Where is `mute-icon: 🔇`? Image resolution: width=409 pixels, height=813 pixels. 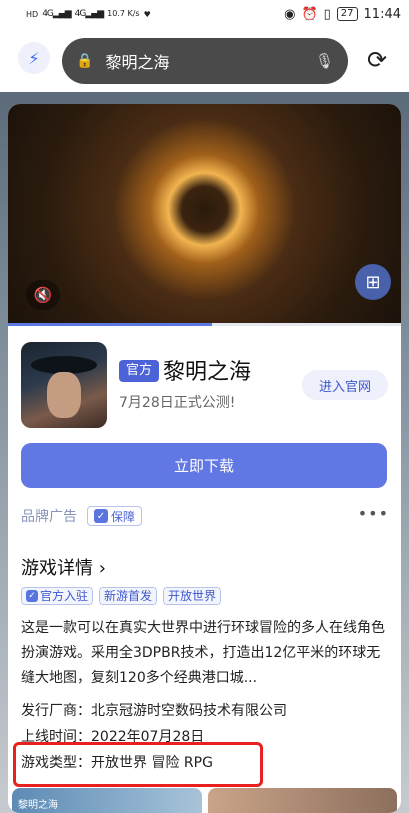
mute-icon: 🔇 is located at coordinates (43, 295).